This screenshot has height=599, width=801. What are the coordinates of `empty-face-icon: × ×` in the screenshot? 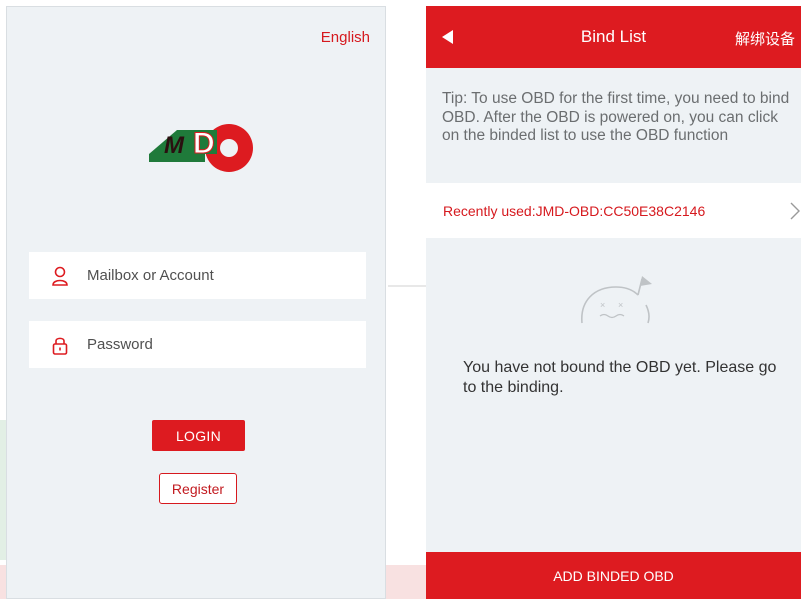 It's located at (616, 300).